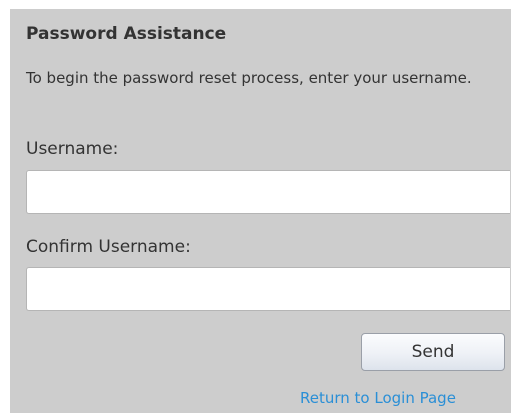 This screenshot has width=511, height=413. What do you see at coordinates (433, 352) in the screenshot?
I see `send-button: Send` at bounding box center [433, 352].